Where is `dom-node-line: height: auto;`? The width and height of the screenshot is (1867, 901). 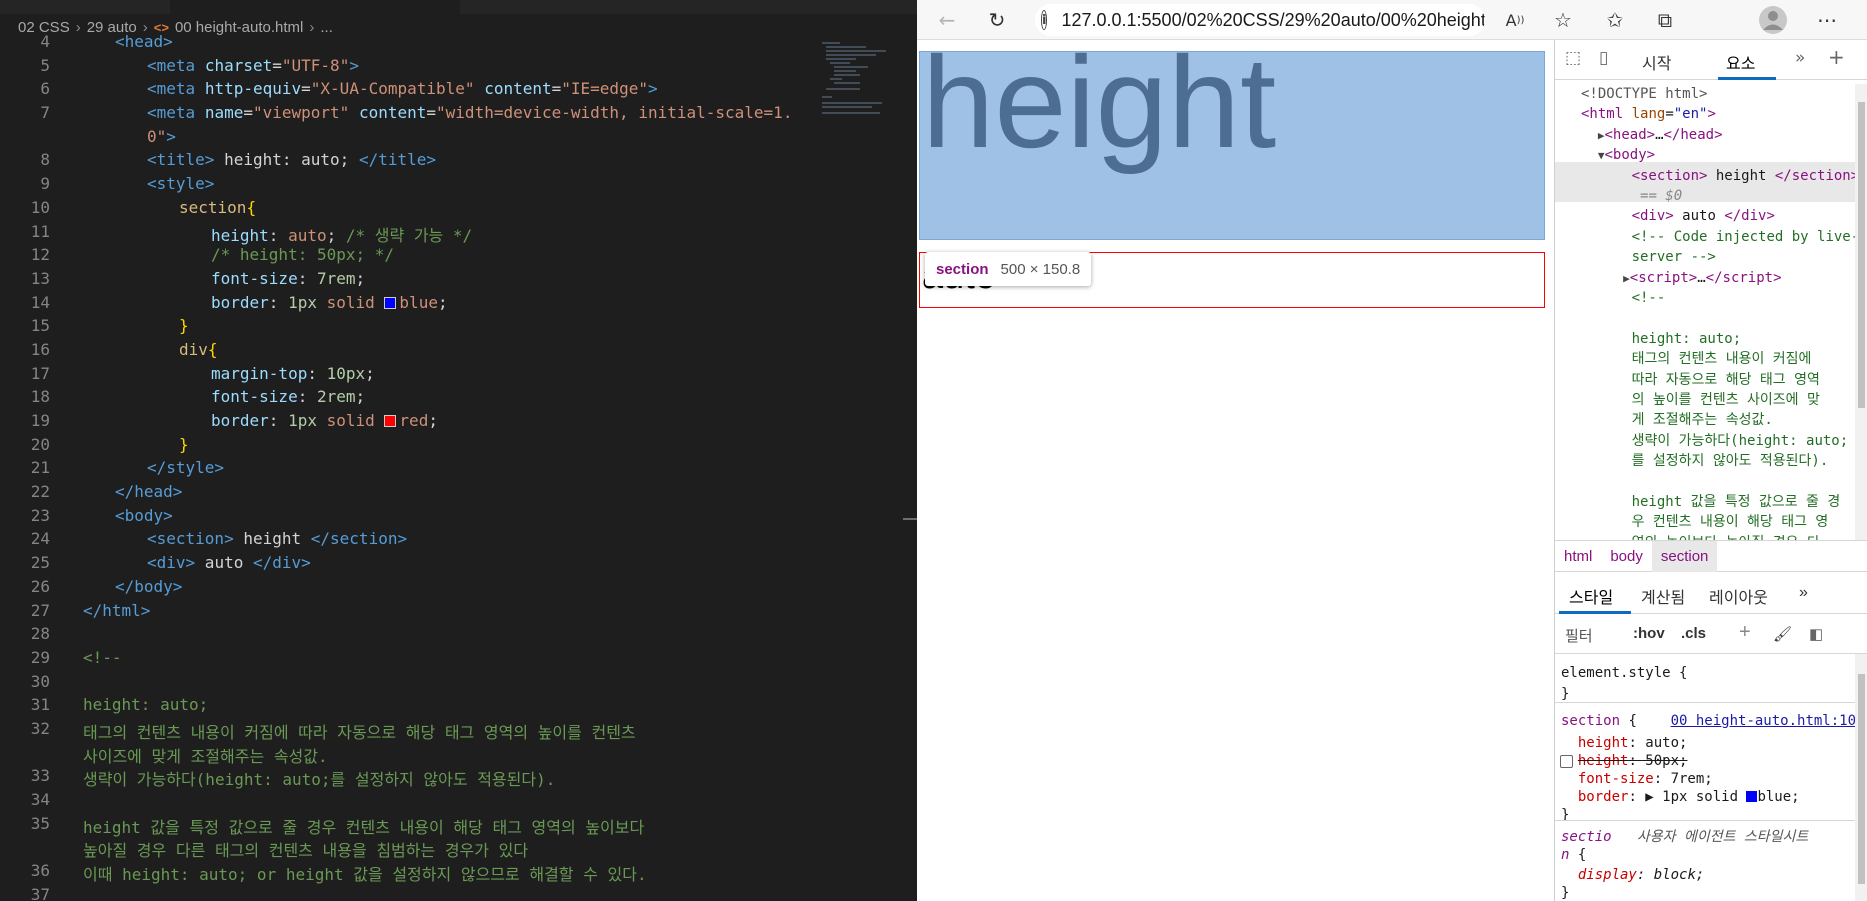 dom-node-line: height: auto; is located at coordinates (1661, 339).